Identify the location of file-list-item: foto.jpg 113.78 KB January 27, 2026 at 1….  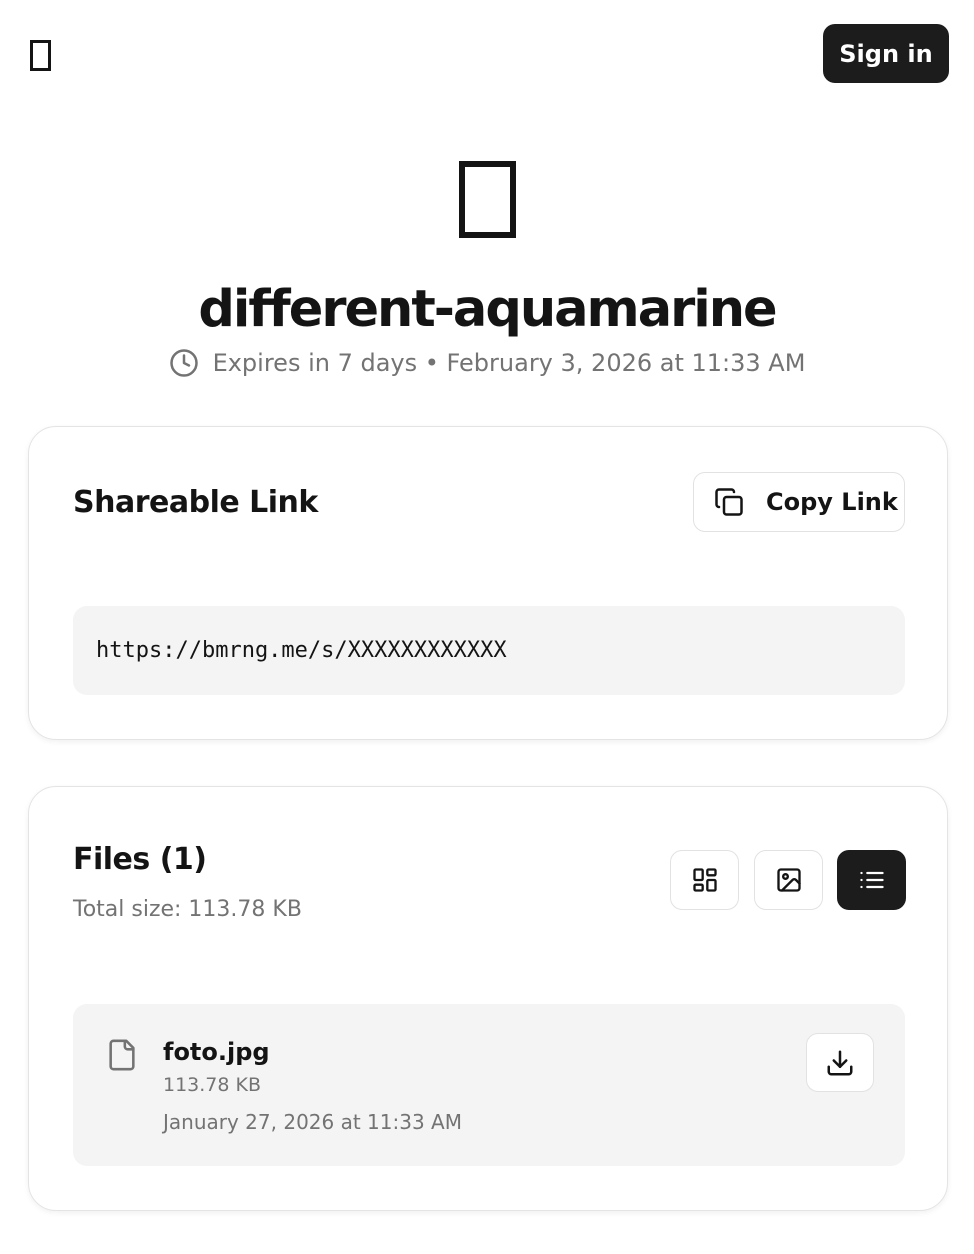
(489, 1085).